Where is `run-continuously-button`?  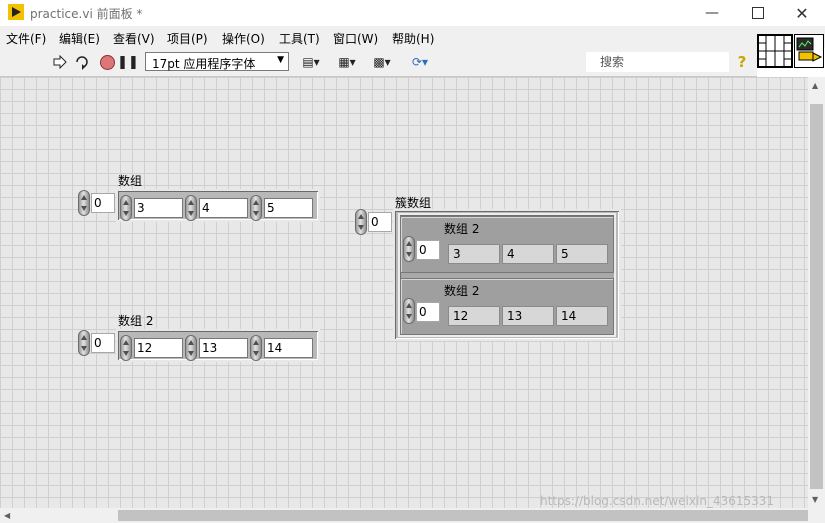
run-continuously-button is located at coordinates (82, 62).